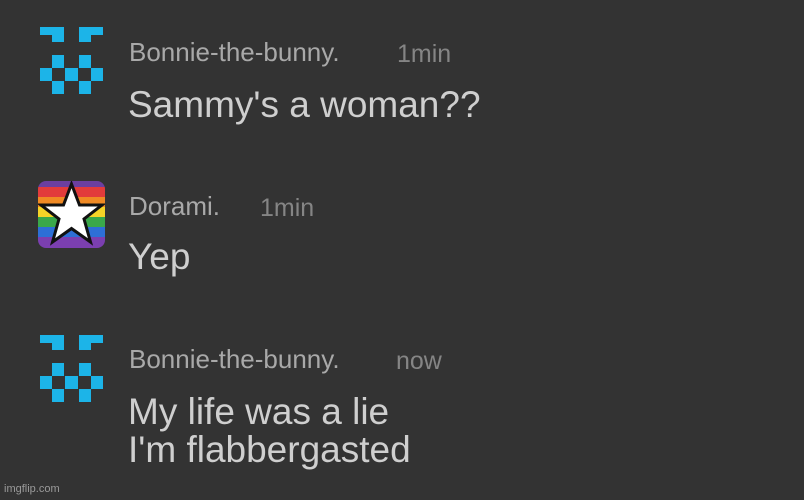 The height and width of the screenshot is (500, 804). I want to click on message-text: My life was a lie I'm flabbergasted, so click(269, 431).